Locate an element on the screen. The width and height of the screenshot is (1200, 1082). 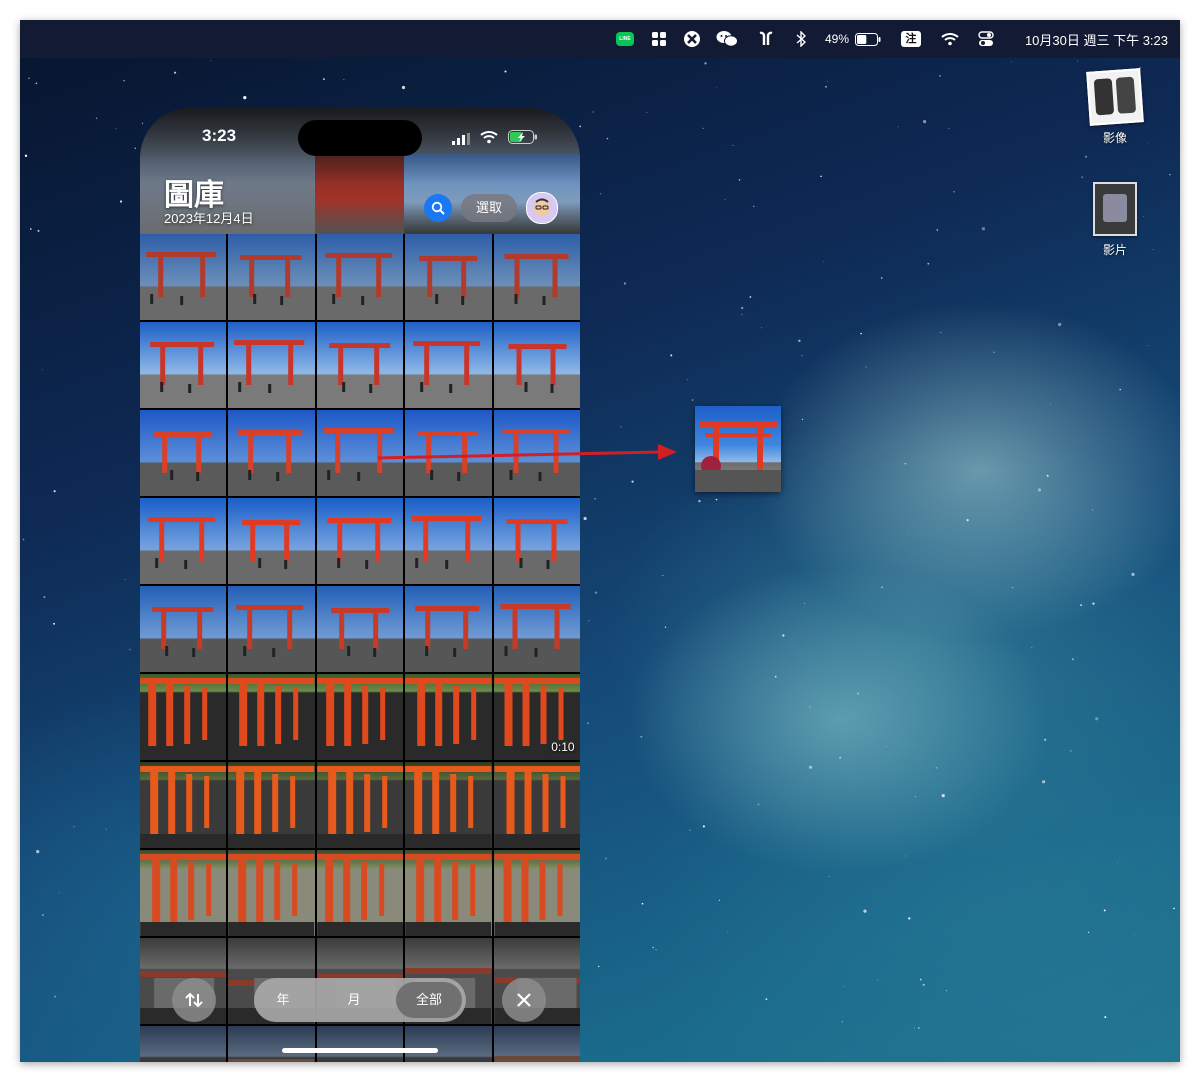
bluetooth-icon is located at coordinates (801, 39).